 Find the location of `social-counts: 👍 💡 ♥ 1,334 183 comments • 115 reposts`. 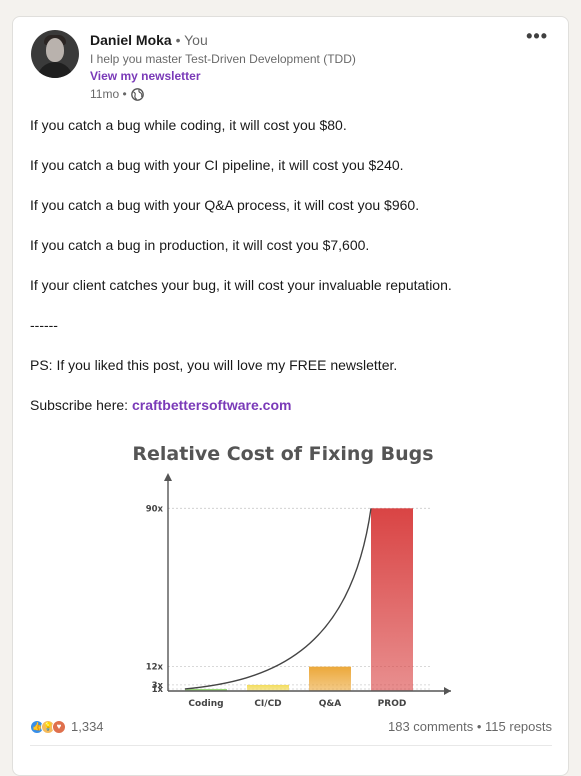

social-counts: 👍 💡 ♥ 1,334 183 comments • 115 reposts is located at coordinates (291, 729).